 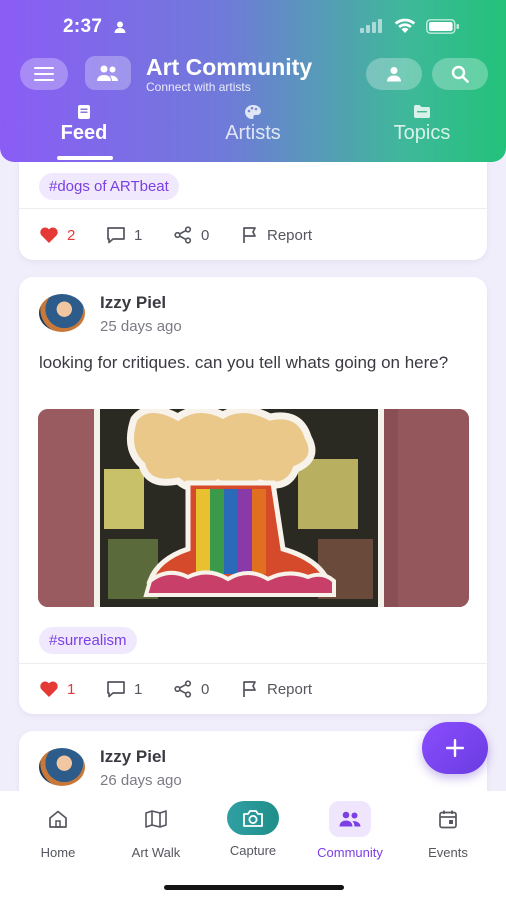 What do you see at coordinates (141, 780) in the screenshot?
I see `post-time: 26 days ago` at bounding box center [141, 780].